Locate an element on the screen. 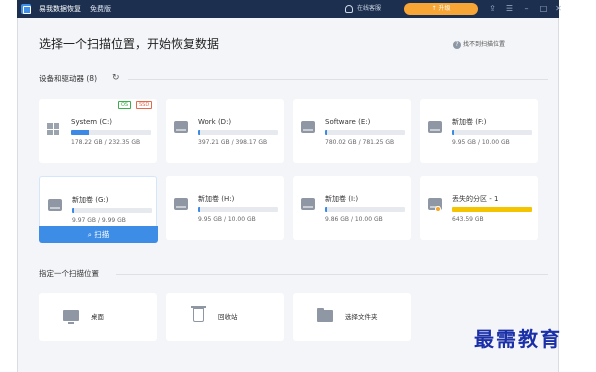 The image size is (596, 372). lost-partition-card: 丢失的分区 - 1 643.59 GB is located at coordinates (479, 208).